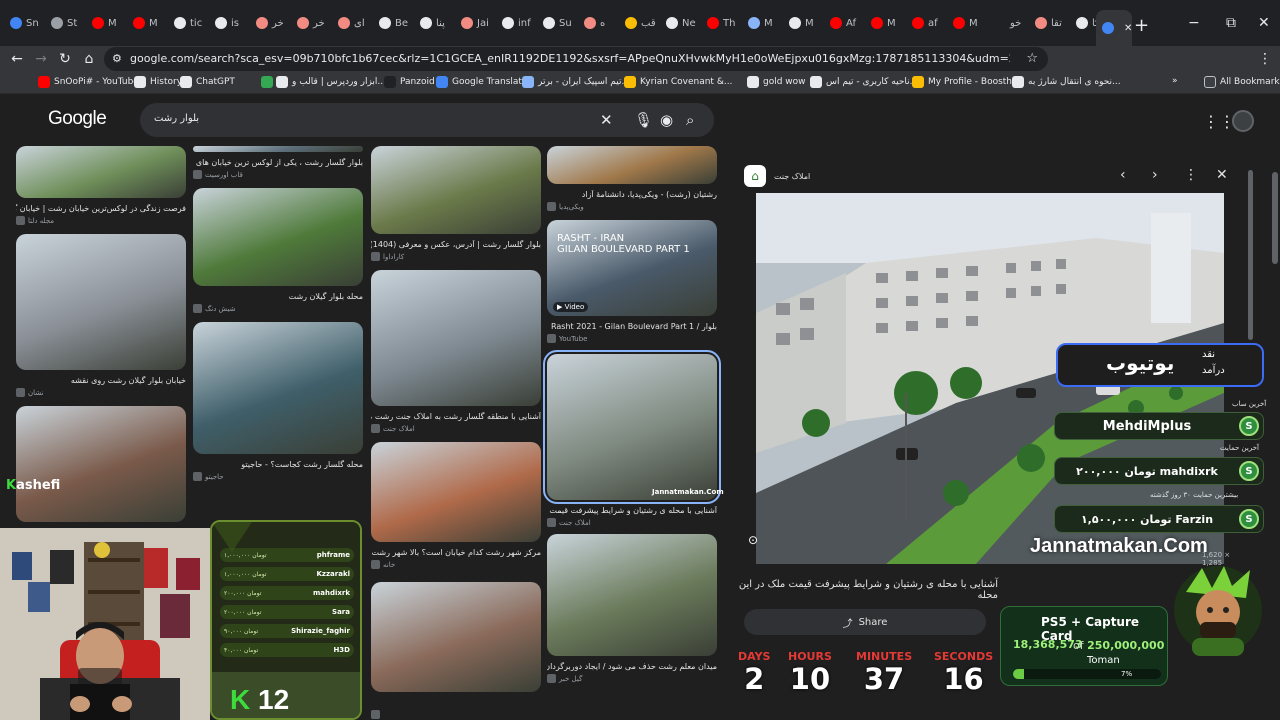  I want to click on panel-scrollbar, so click(1250, 255).